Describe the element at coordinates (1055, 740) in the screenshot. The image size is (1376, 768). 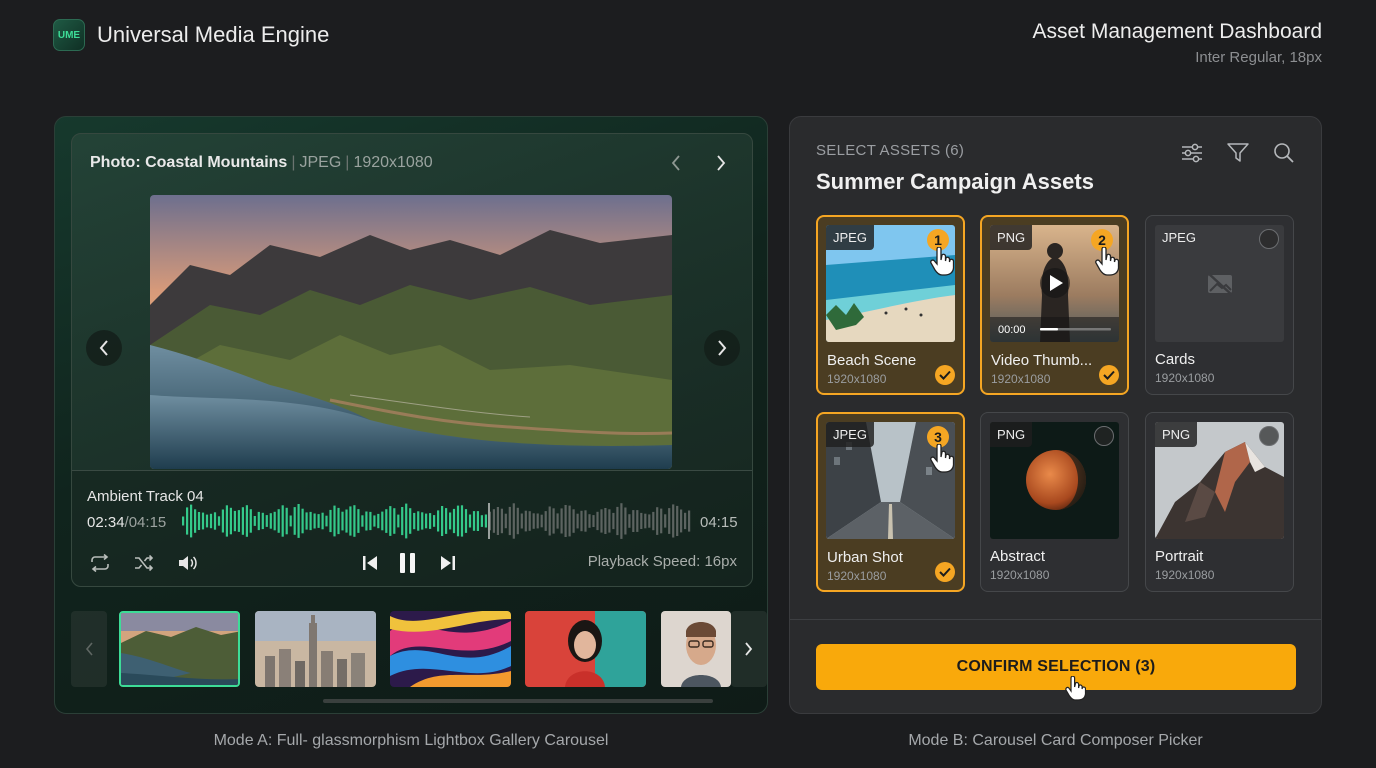
I see `mode-b-caption: Mode B: Carousel Card Composer Picker` at that location.